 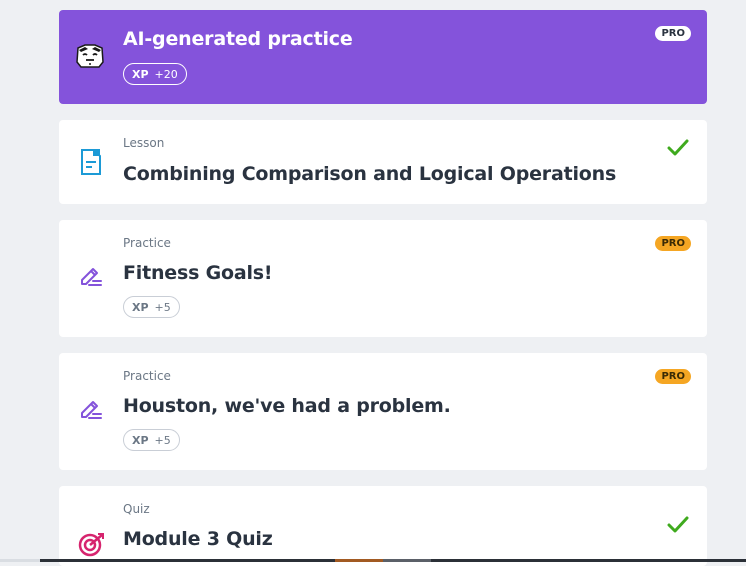 I want to click on item-title: Fitness Goals!, so click(x=198, y=273).